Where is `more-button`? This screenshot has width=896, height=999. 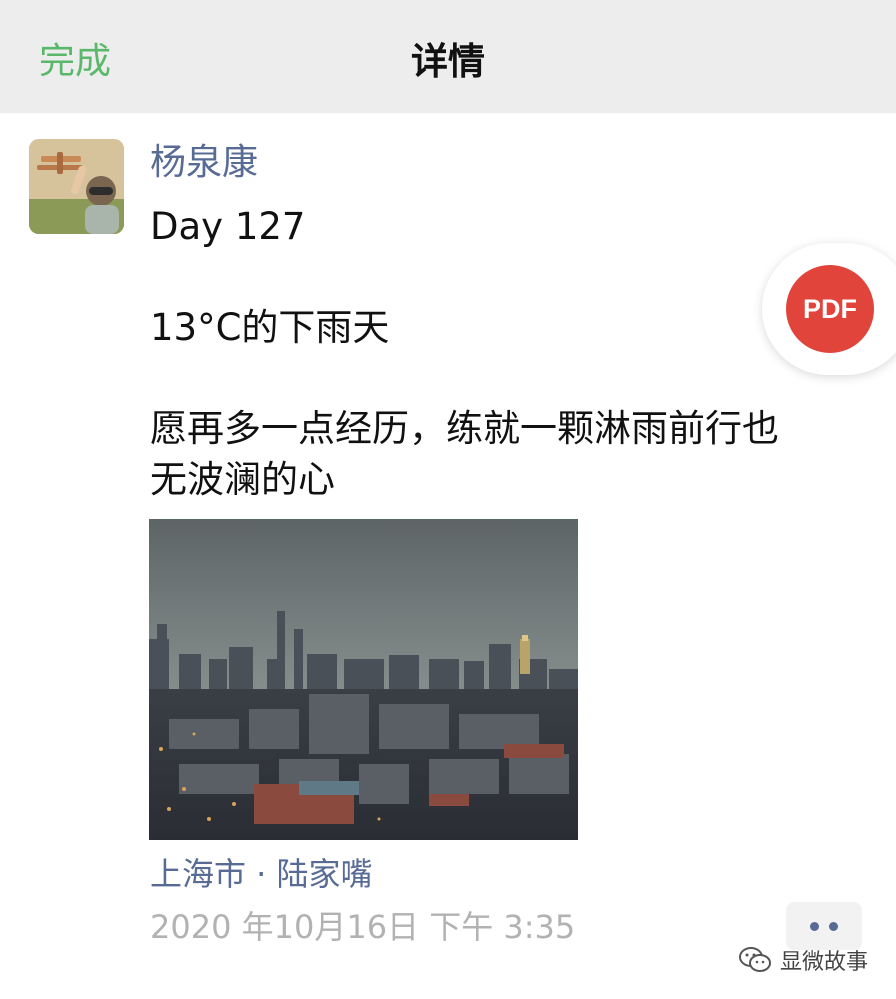
more-button is located at coordinates (824, 926).